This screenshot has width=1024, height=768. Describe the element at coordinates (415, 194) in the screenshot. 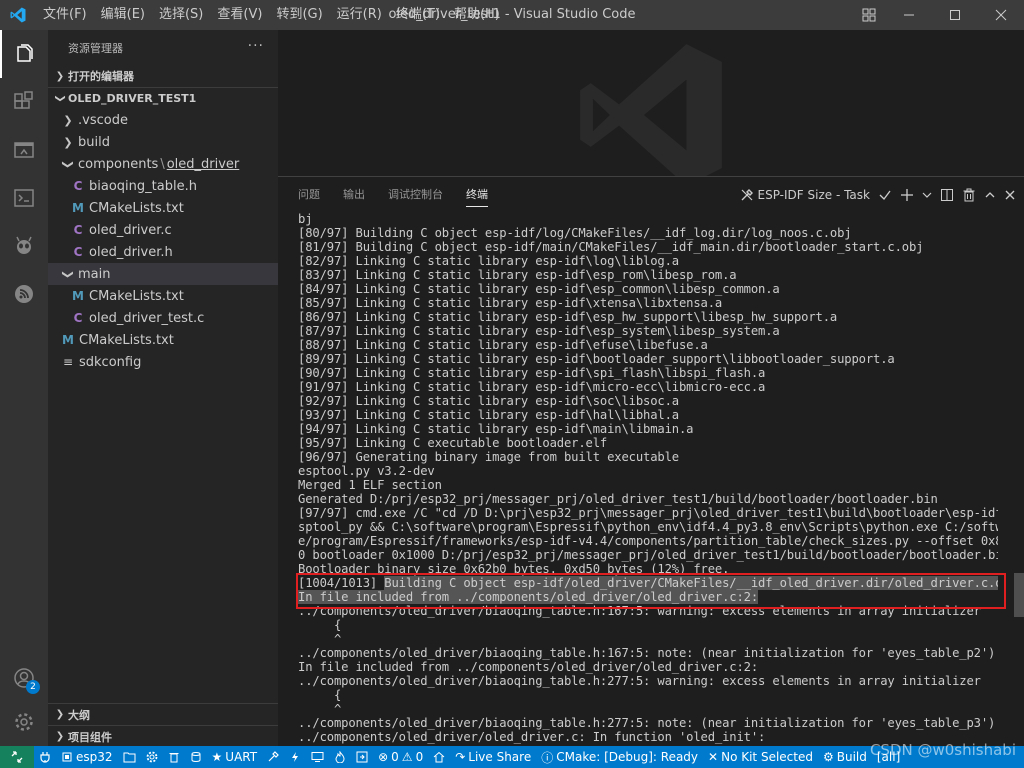

I see `panel-tab-2: 调试控制台` at that location.